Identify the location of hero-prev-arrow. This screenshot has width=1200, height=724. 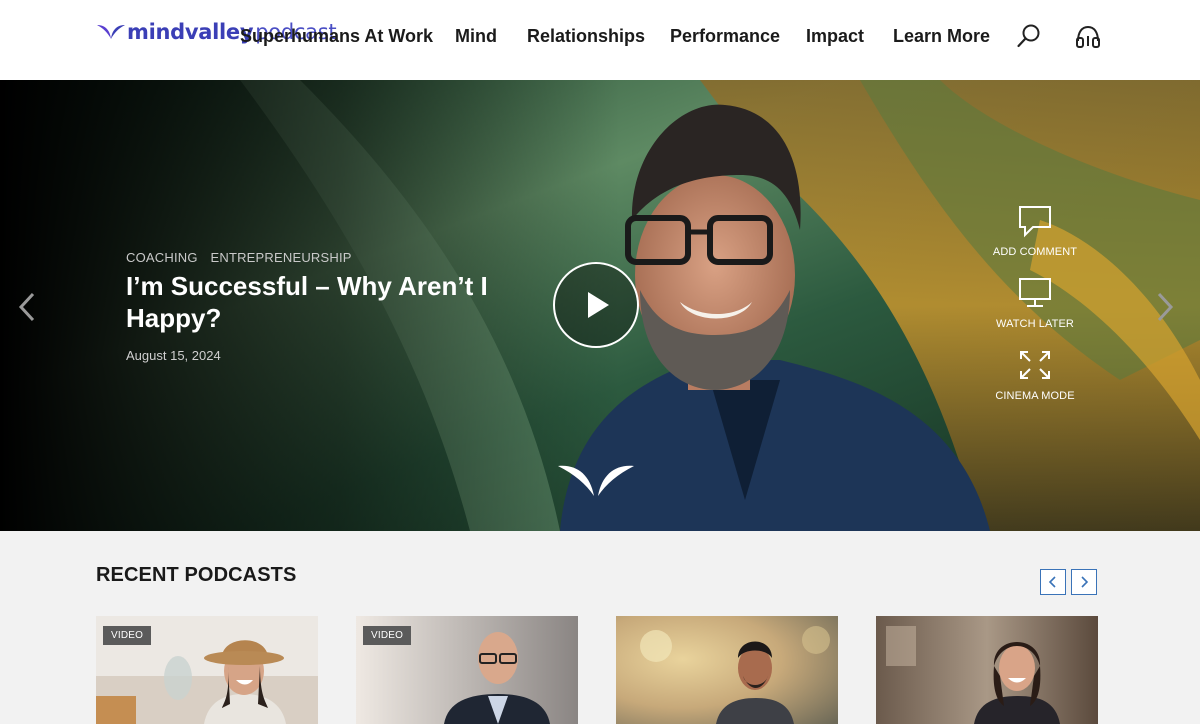
(27, 307).